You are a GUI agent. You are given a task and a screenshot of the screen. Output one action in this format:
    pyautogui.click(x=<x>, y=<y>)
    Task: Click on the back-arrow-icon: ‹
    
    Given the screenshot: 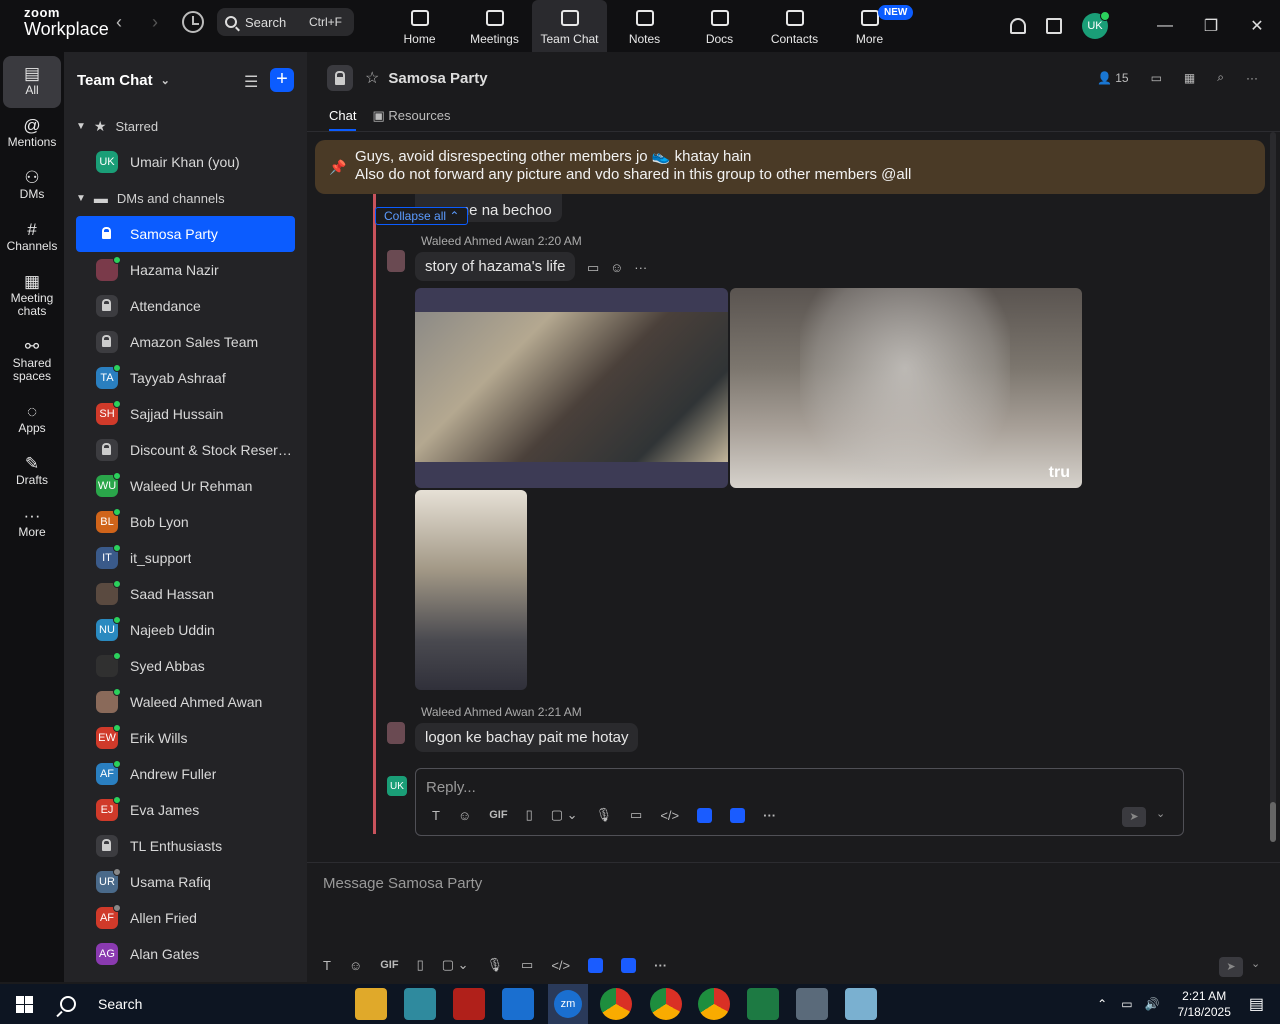 What is the action you would take?
    pyautogui.click(x=119, y=22)
    